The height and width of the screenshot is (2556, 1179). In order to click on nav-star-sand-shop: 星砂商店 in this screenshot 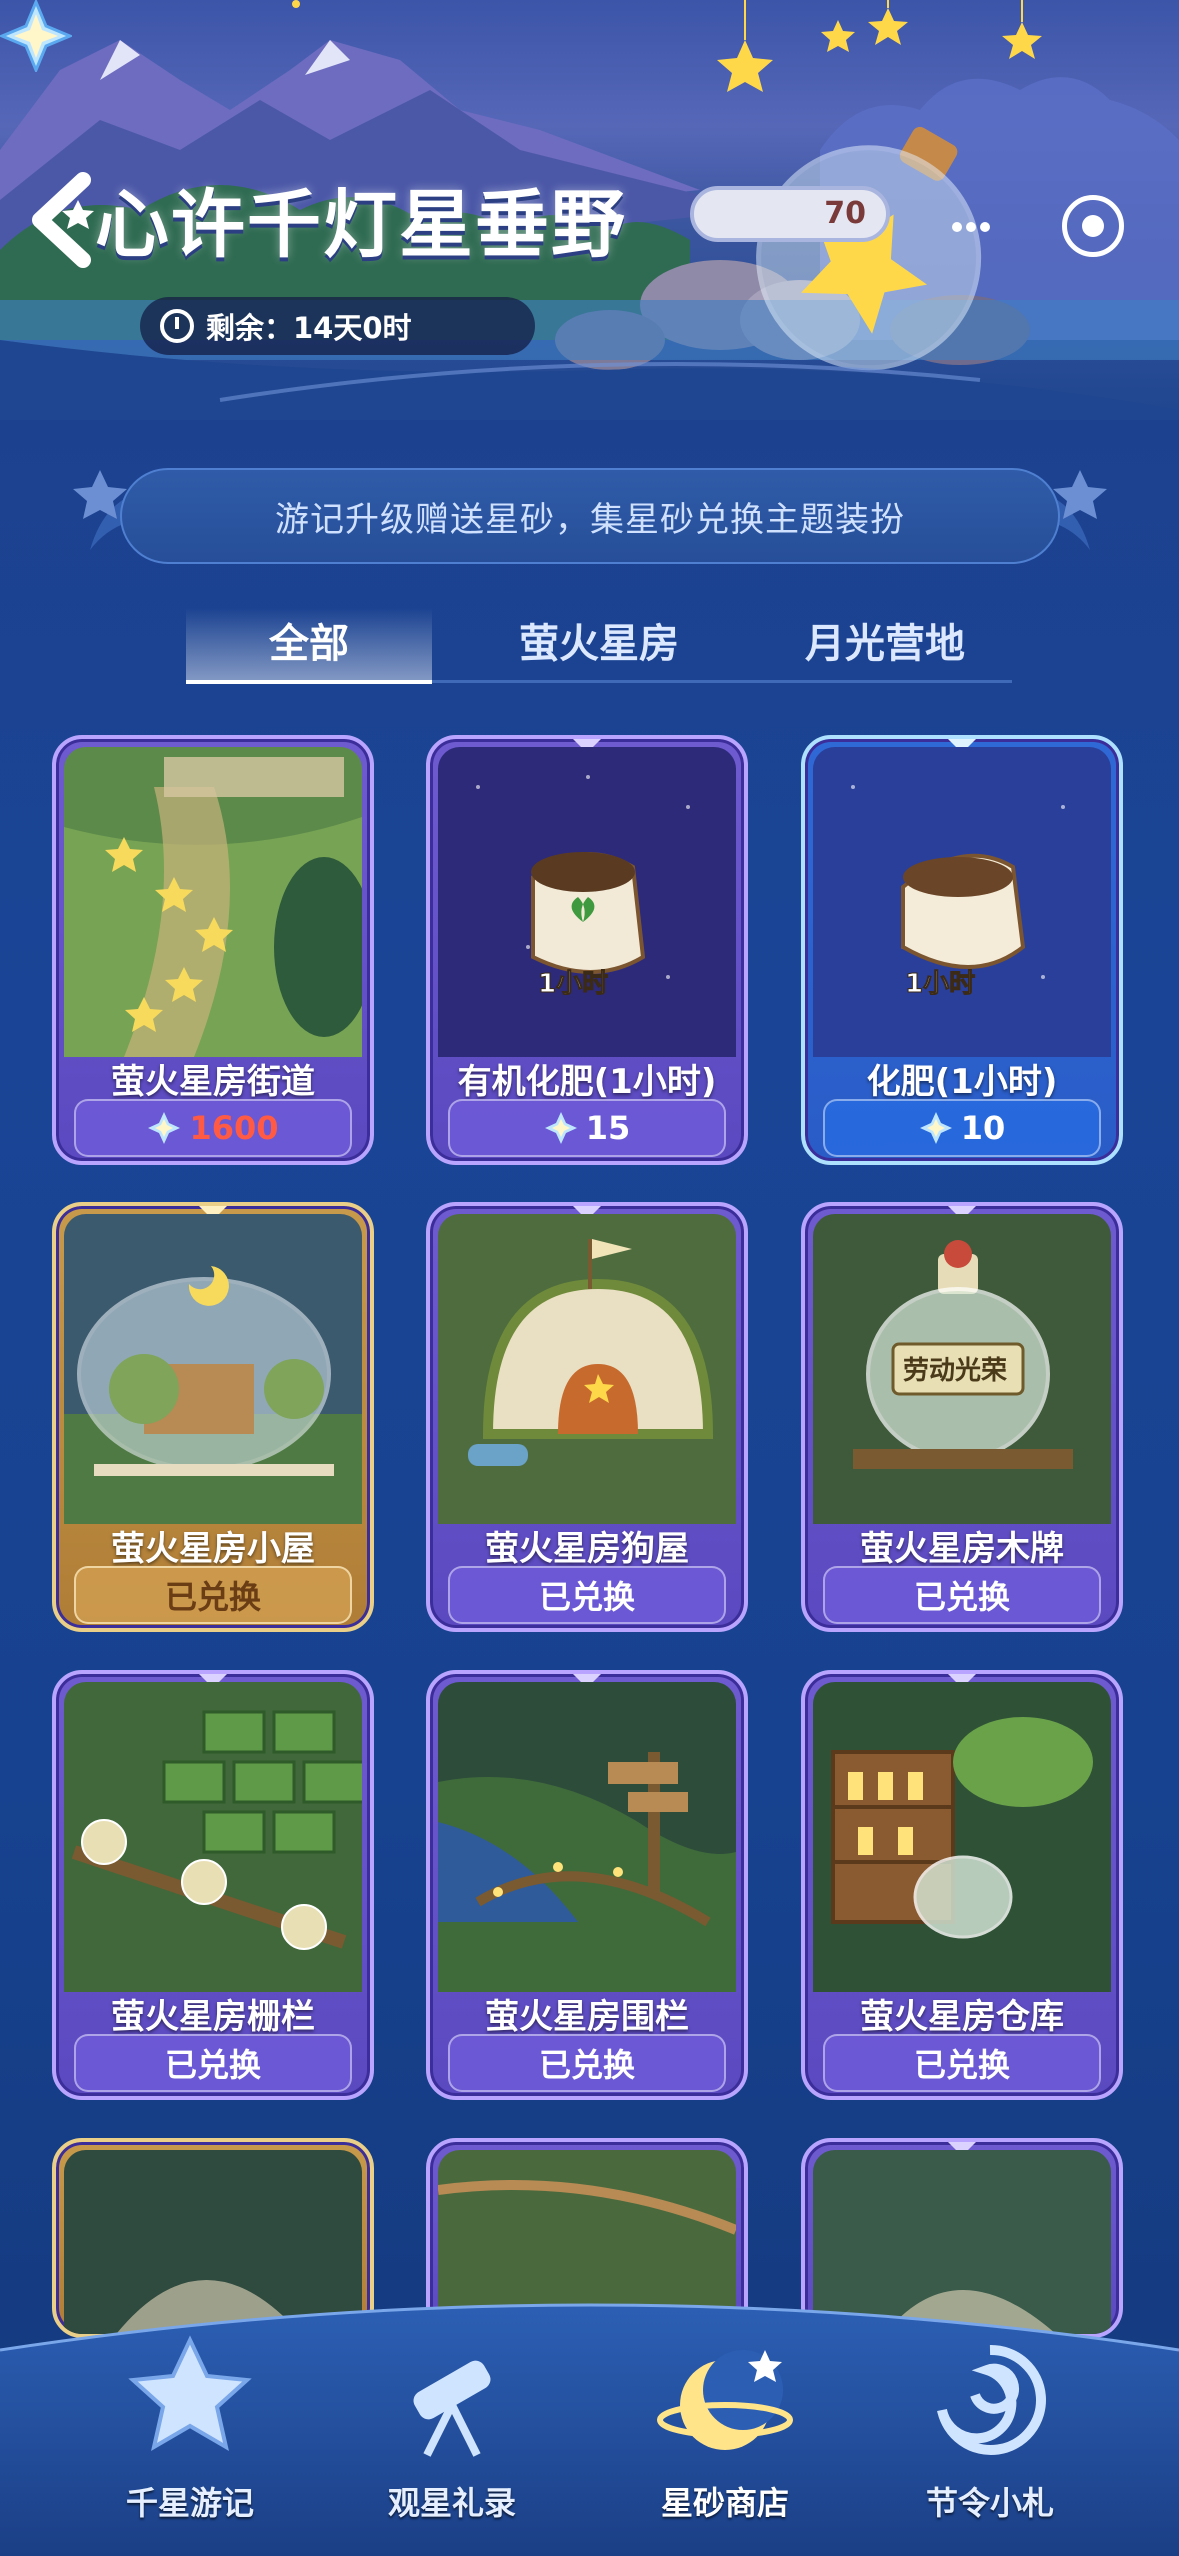, I will do `click(725, 2435)`.